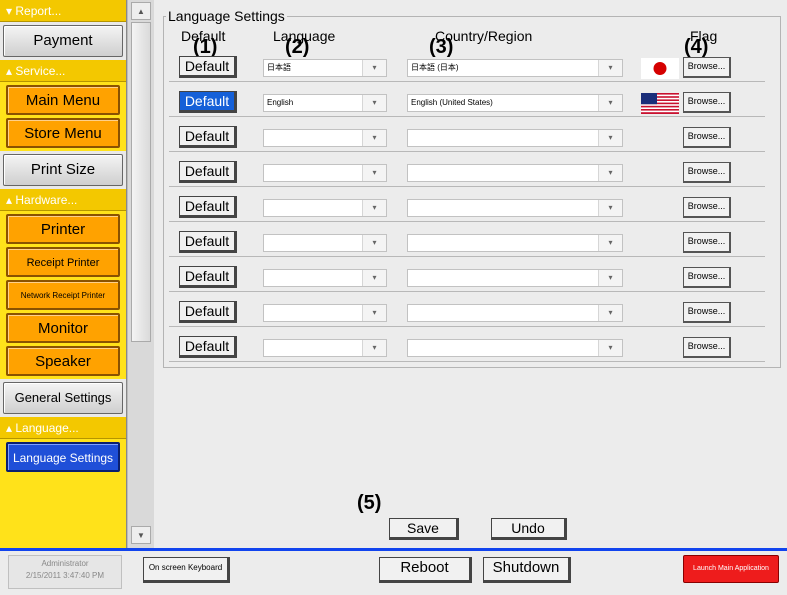  What do you see at coordinates (63, 41) in the screenshot?
I see `payment-button: Payment` at bounding box center [63, 41].